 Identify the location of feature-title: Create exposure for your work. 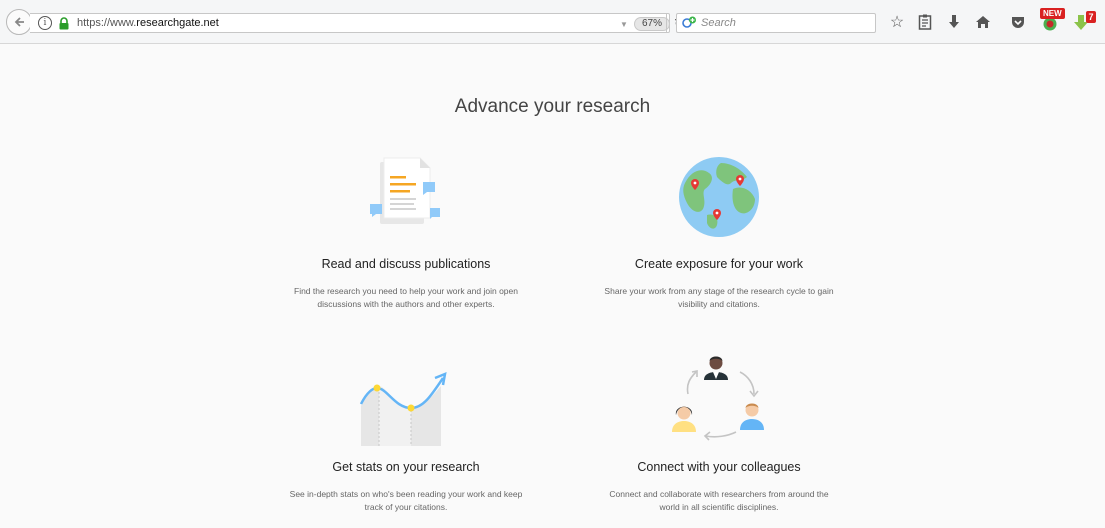
(719, 264).